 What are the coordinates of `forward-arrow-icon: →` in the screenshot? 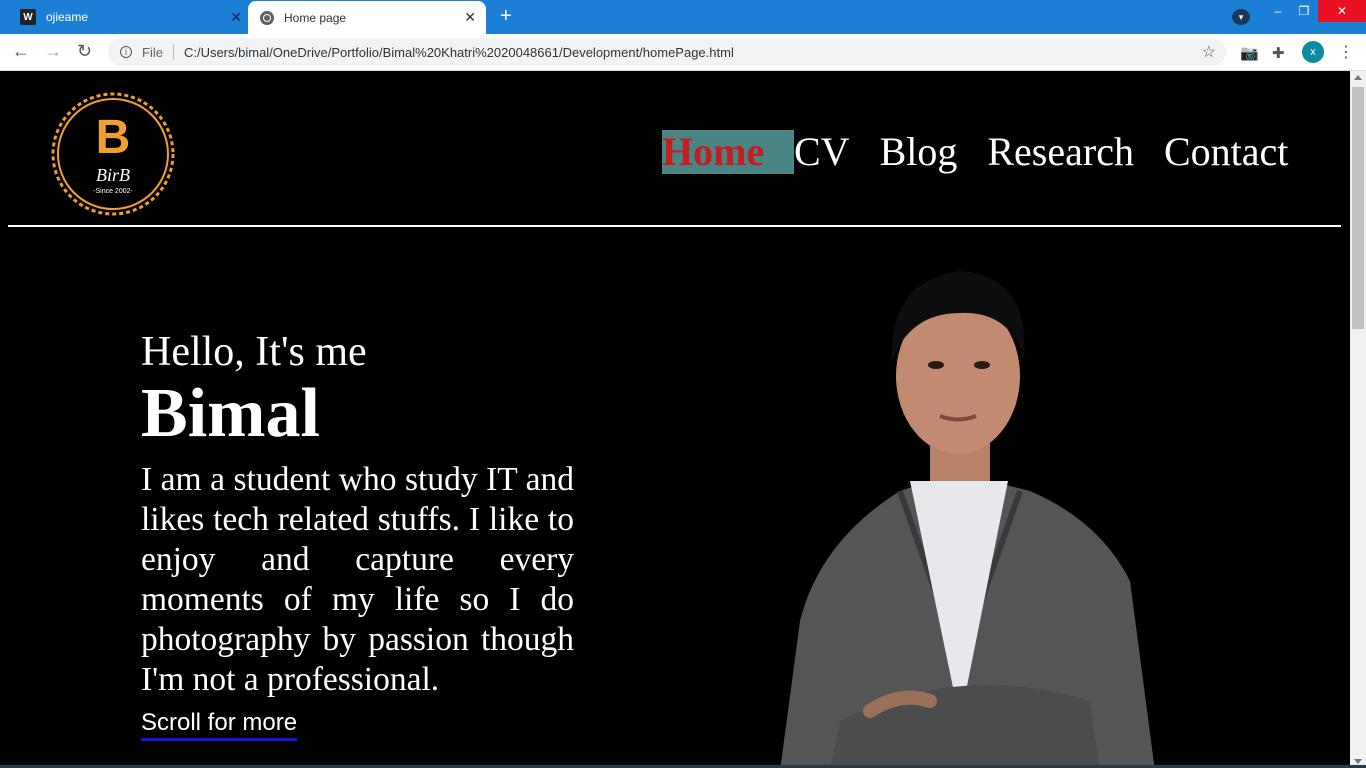 It's located at (53, 51).